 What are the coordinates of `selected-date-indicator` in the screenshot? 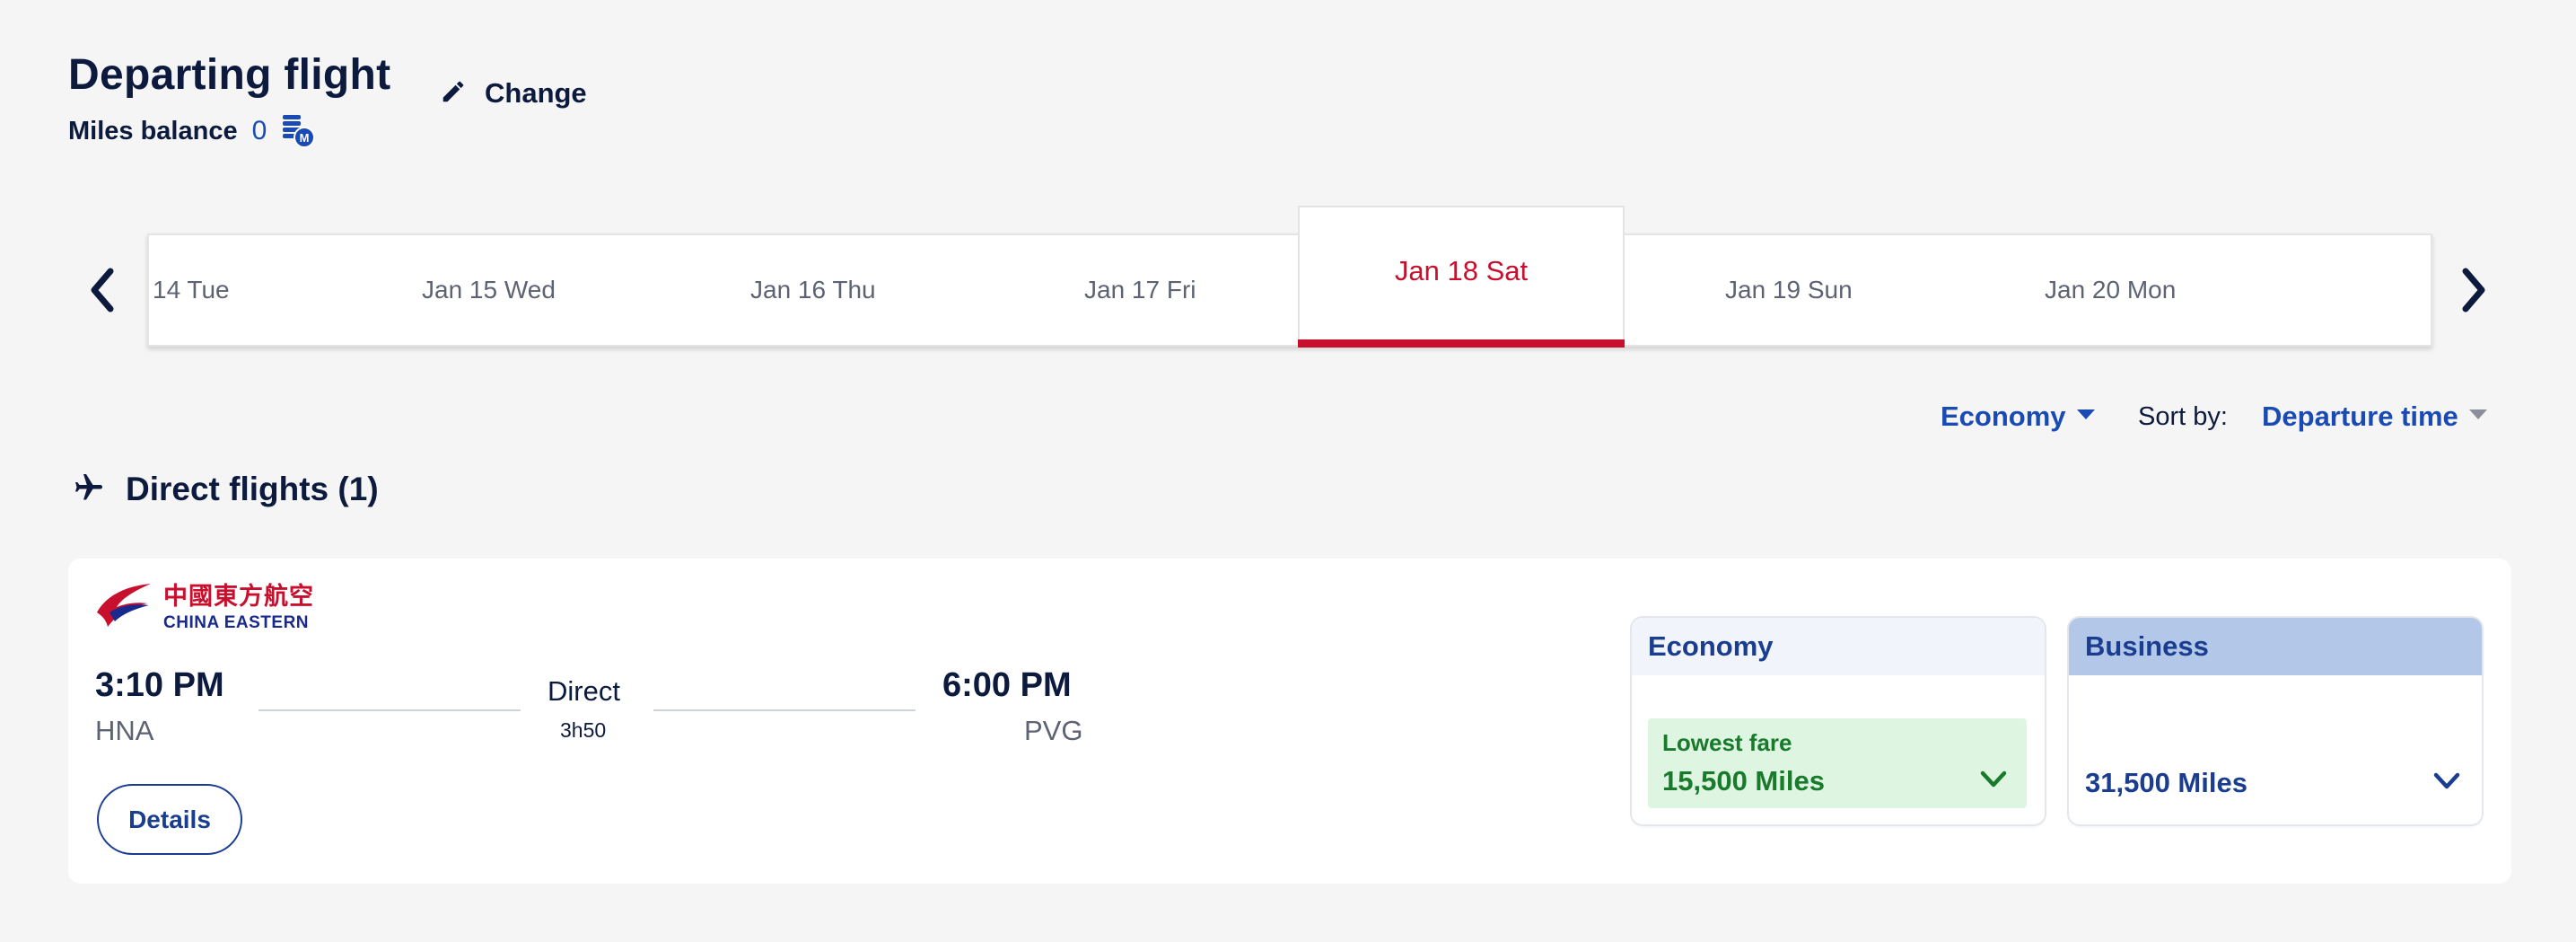 It's located at (1461, 344).